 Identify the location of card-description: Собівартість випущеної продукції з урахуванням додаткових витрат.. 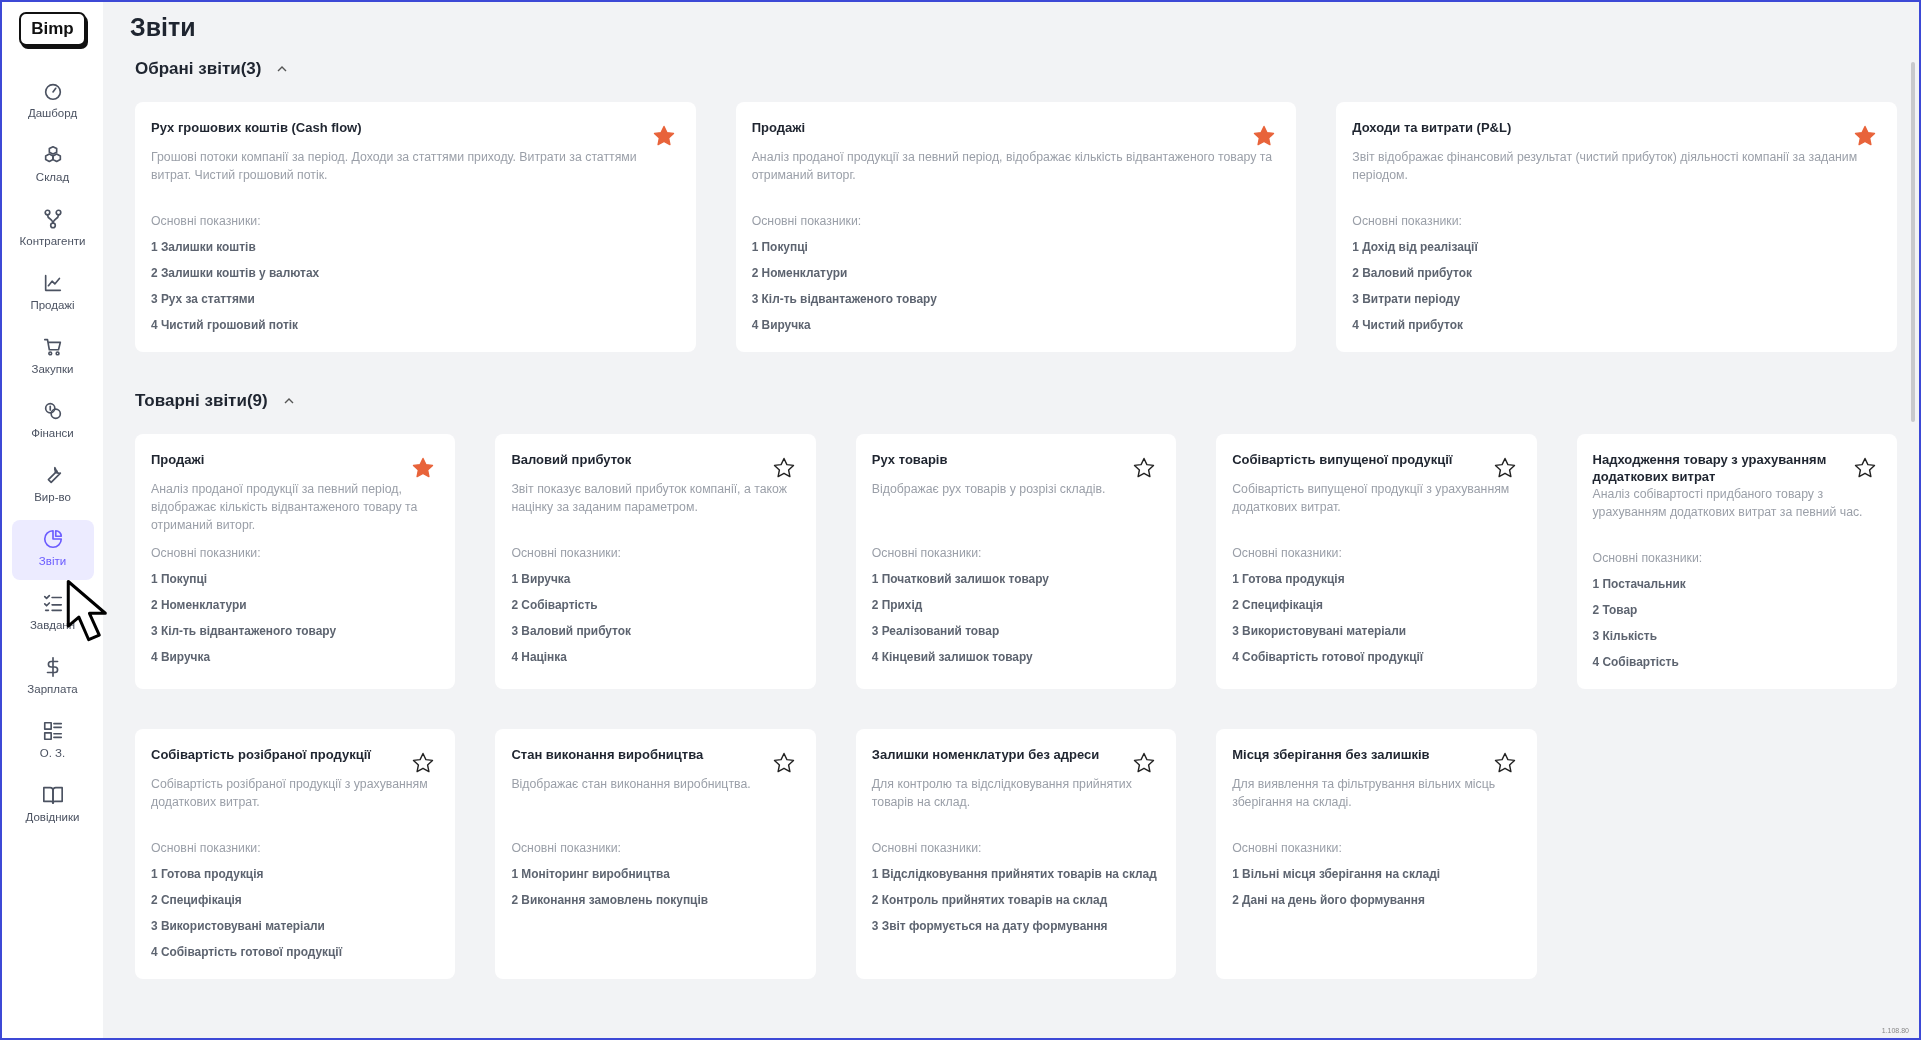
(1371, 498).